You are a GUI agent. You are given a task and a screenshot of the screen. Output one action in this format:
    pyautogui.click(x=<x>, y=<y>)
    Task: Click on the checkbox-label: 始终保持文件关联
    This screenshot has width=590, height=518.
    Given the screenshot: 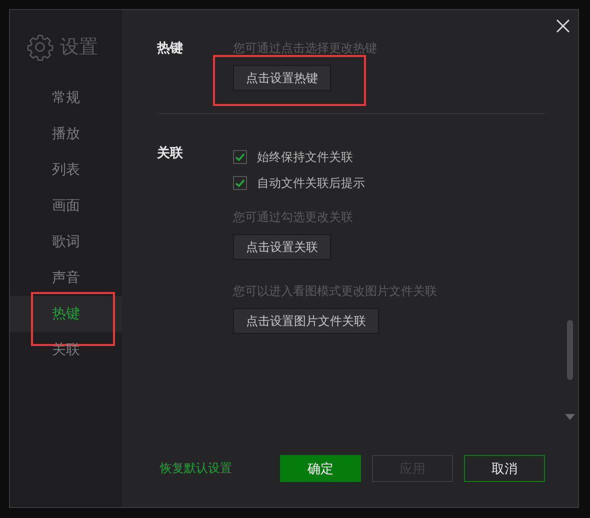 What is the action you would take?
    pyautogui.click(x=305, y=157)
    